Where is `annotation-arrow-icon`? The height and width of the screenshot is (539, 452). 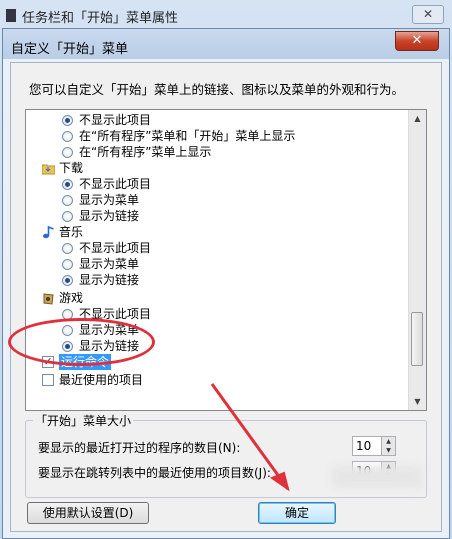
annotation-arrow-icon is located at coordinates (250, 437).